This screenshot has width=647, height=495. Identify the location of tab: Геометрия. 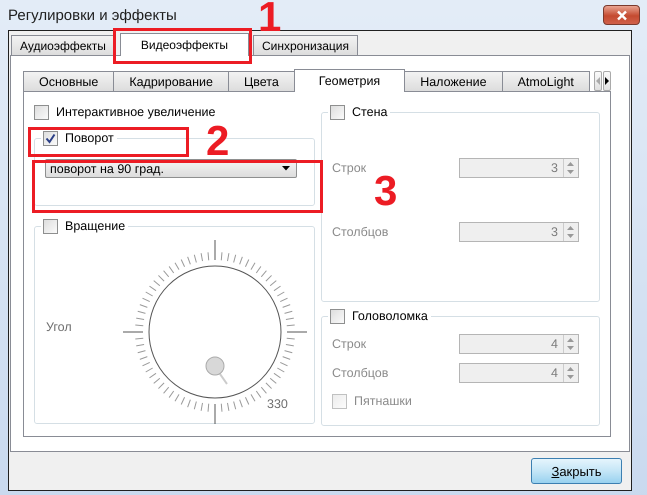
(350, 80).